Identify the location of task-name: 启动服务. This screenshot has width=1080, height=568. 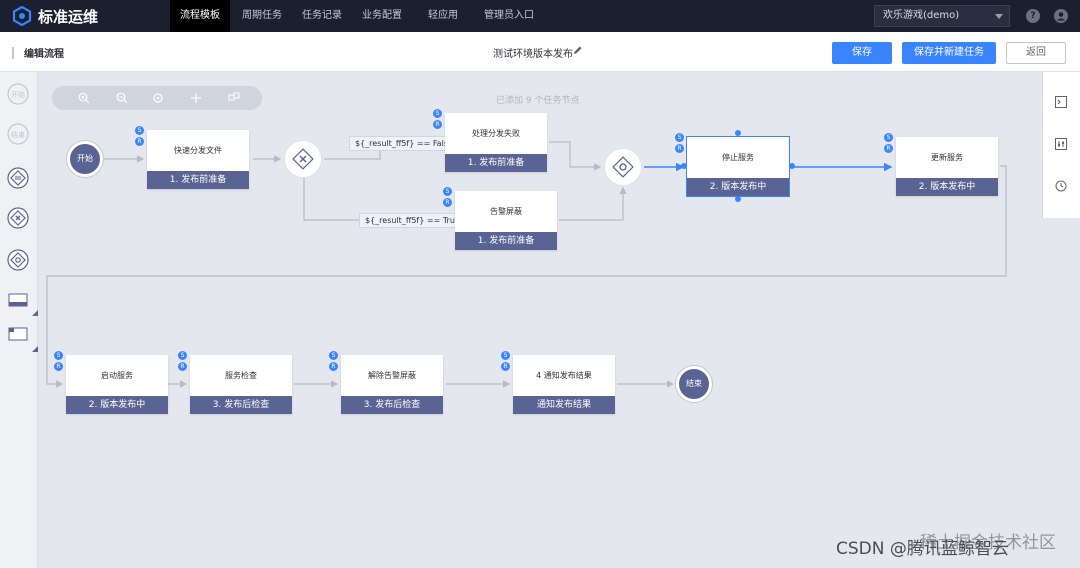
(117, 375).